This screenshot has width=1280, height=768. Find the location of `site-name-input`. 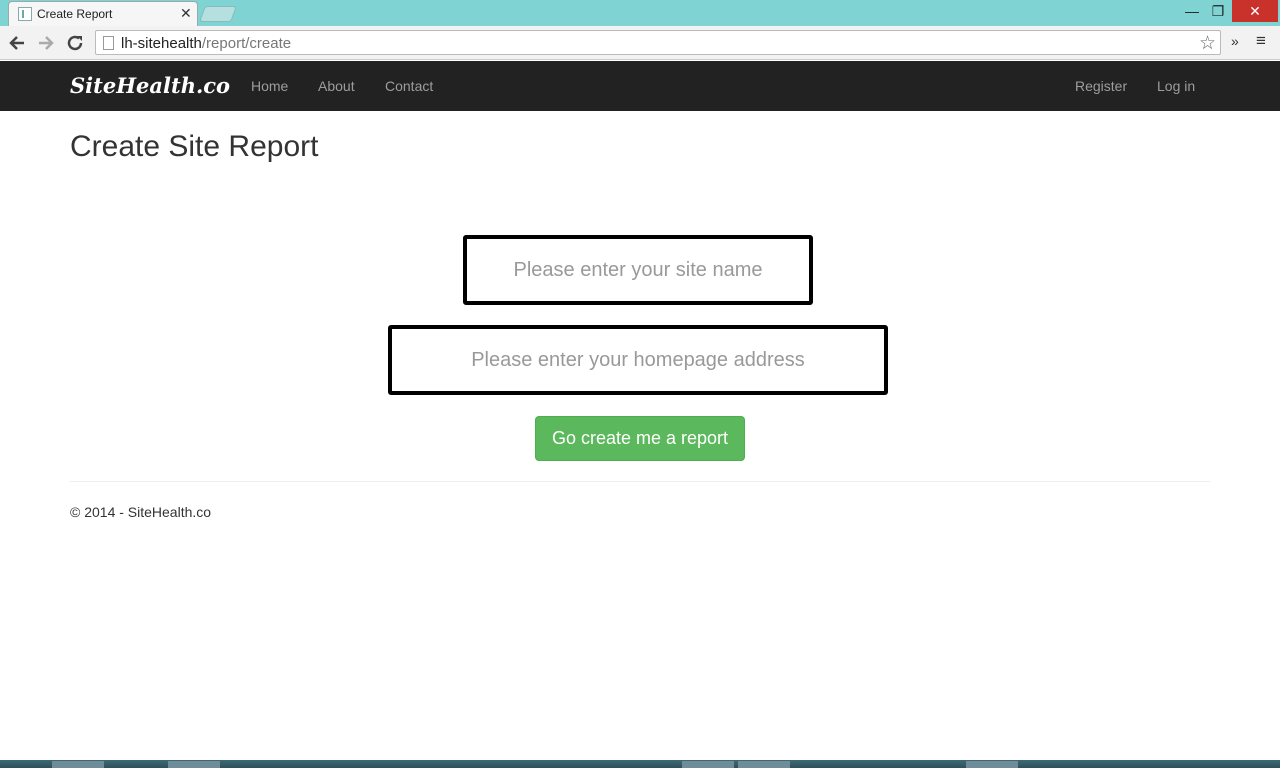

site-name-input is located at coordinates (638, 270).